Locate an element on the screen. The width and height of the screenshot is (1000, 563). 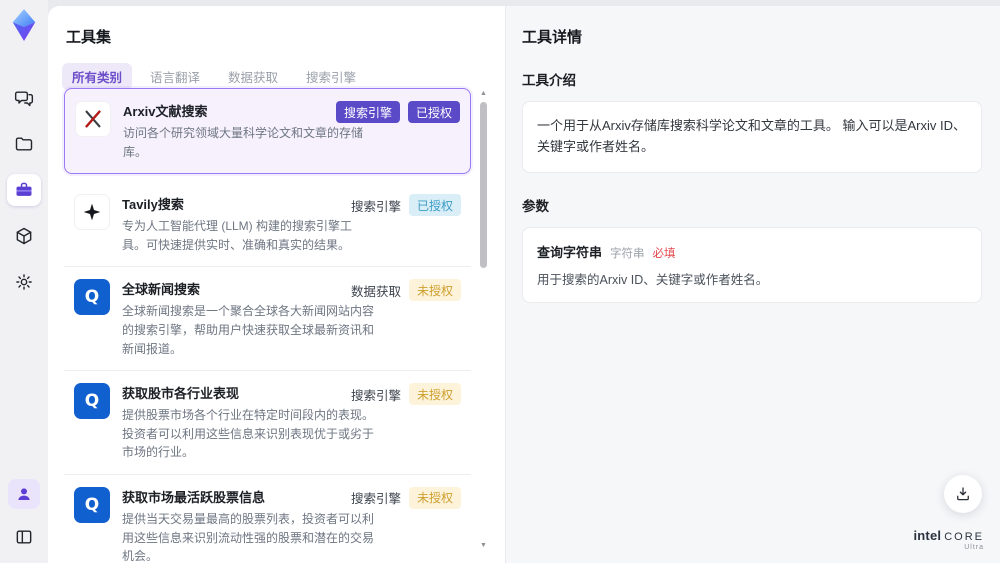
brand-core: CORE is located at coordinates (964, 537).